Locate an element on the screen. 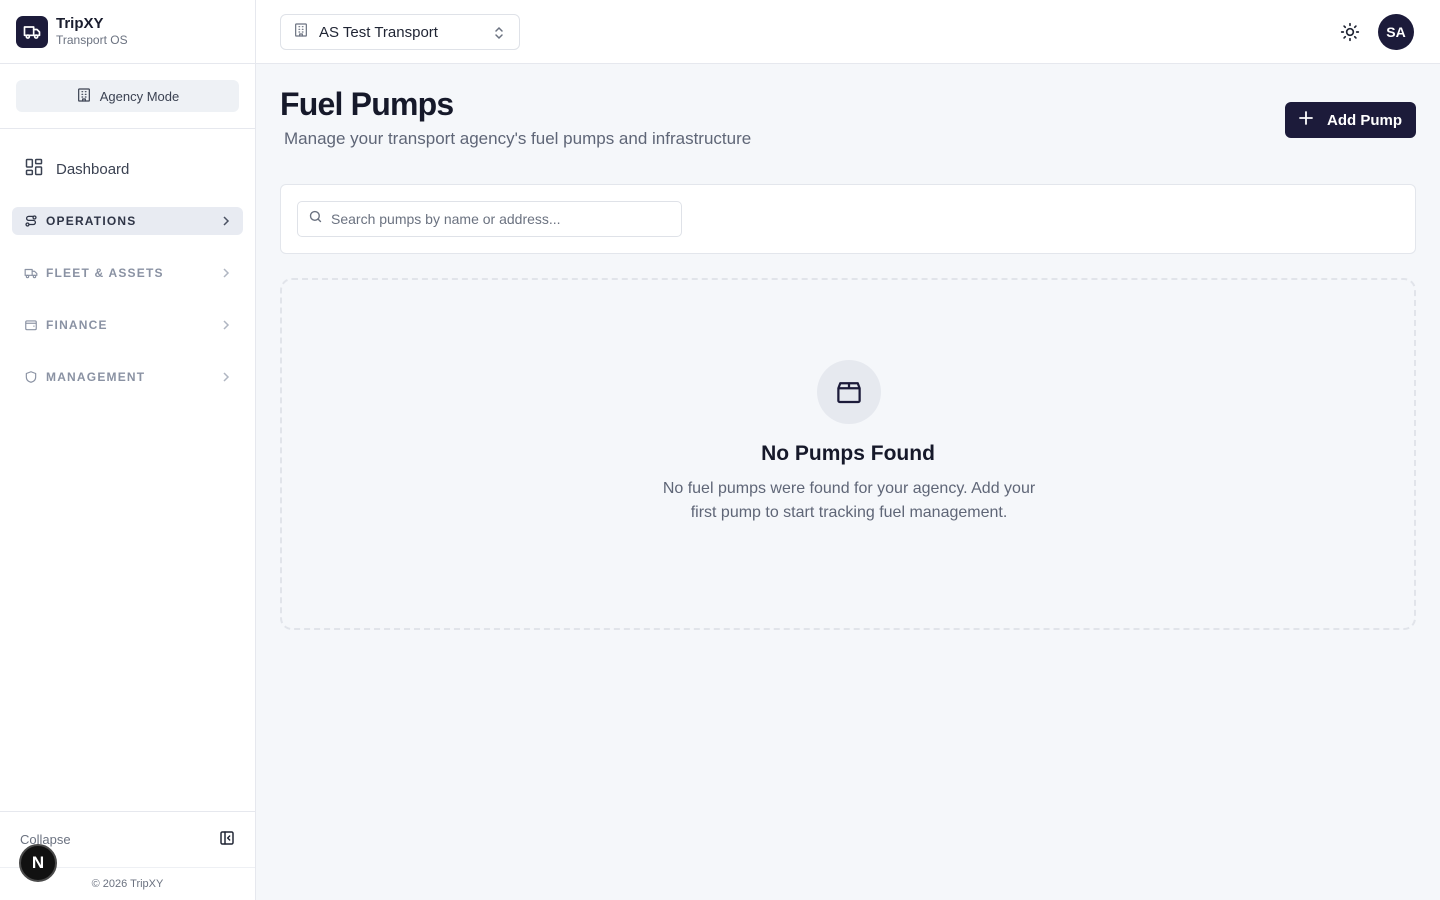  empty-state-title: No Pumps Found is located at coordinates (848, 453).